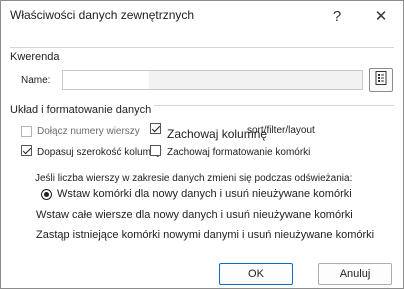 This screenshot has width=404, height=289. Describe the element at coordinates (99, 152) in the screenshot. I see `adjust-column-width-label: Dopasuj szerokość kolumny` at that location.